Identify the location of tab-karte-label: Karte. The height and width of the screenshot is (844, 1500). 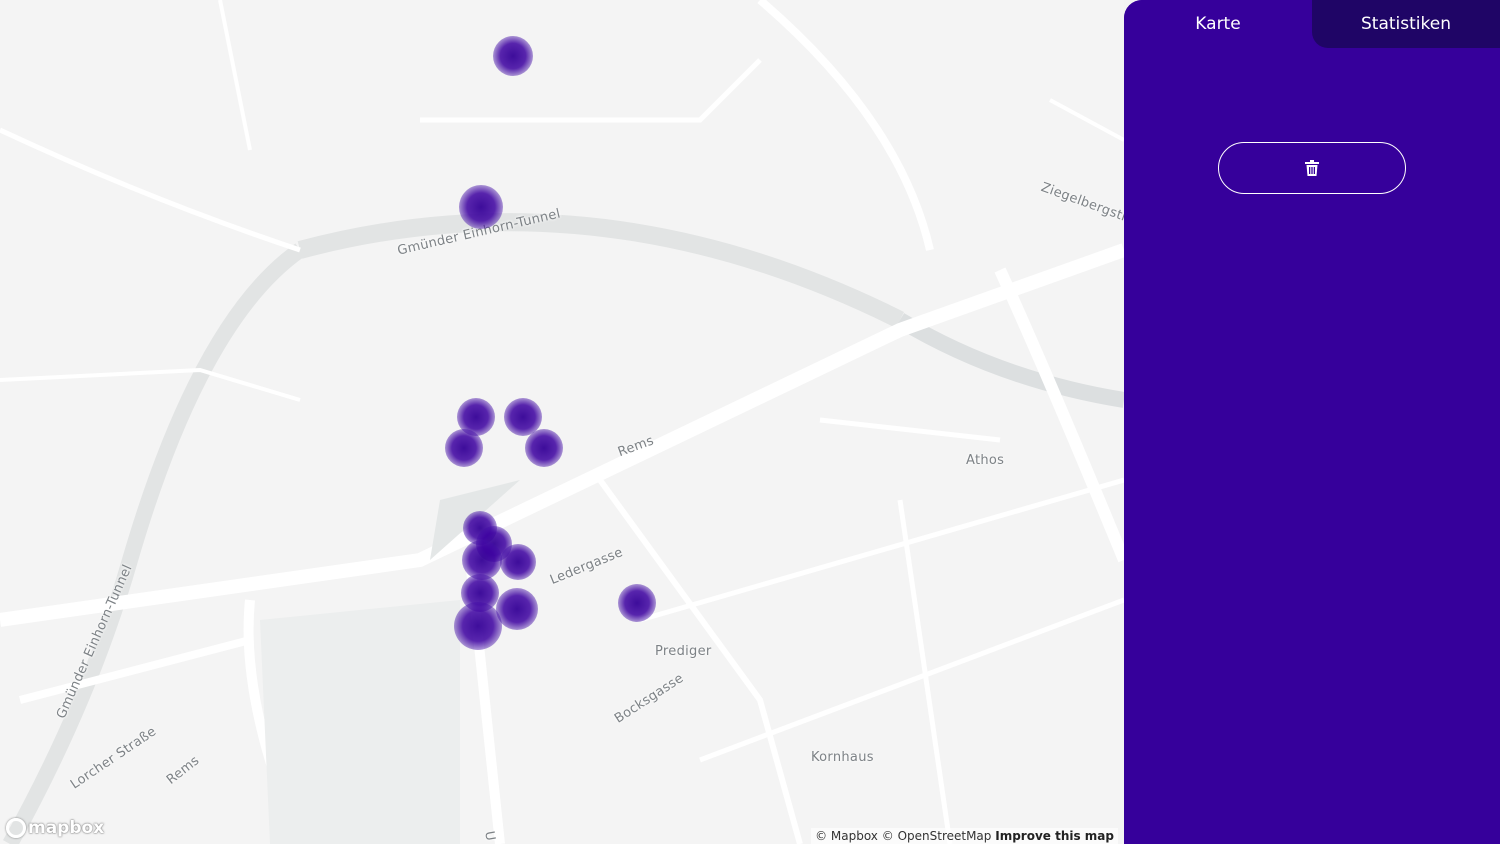
(1218, 24).